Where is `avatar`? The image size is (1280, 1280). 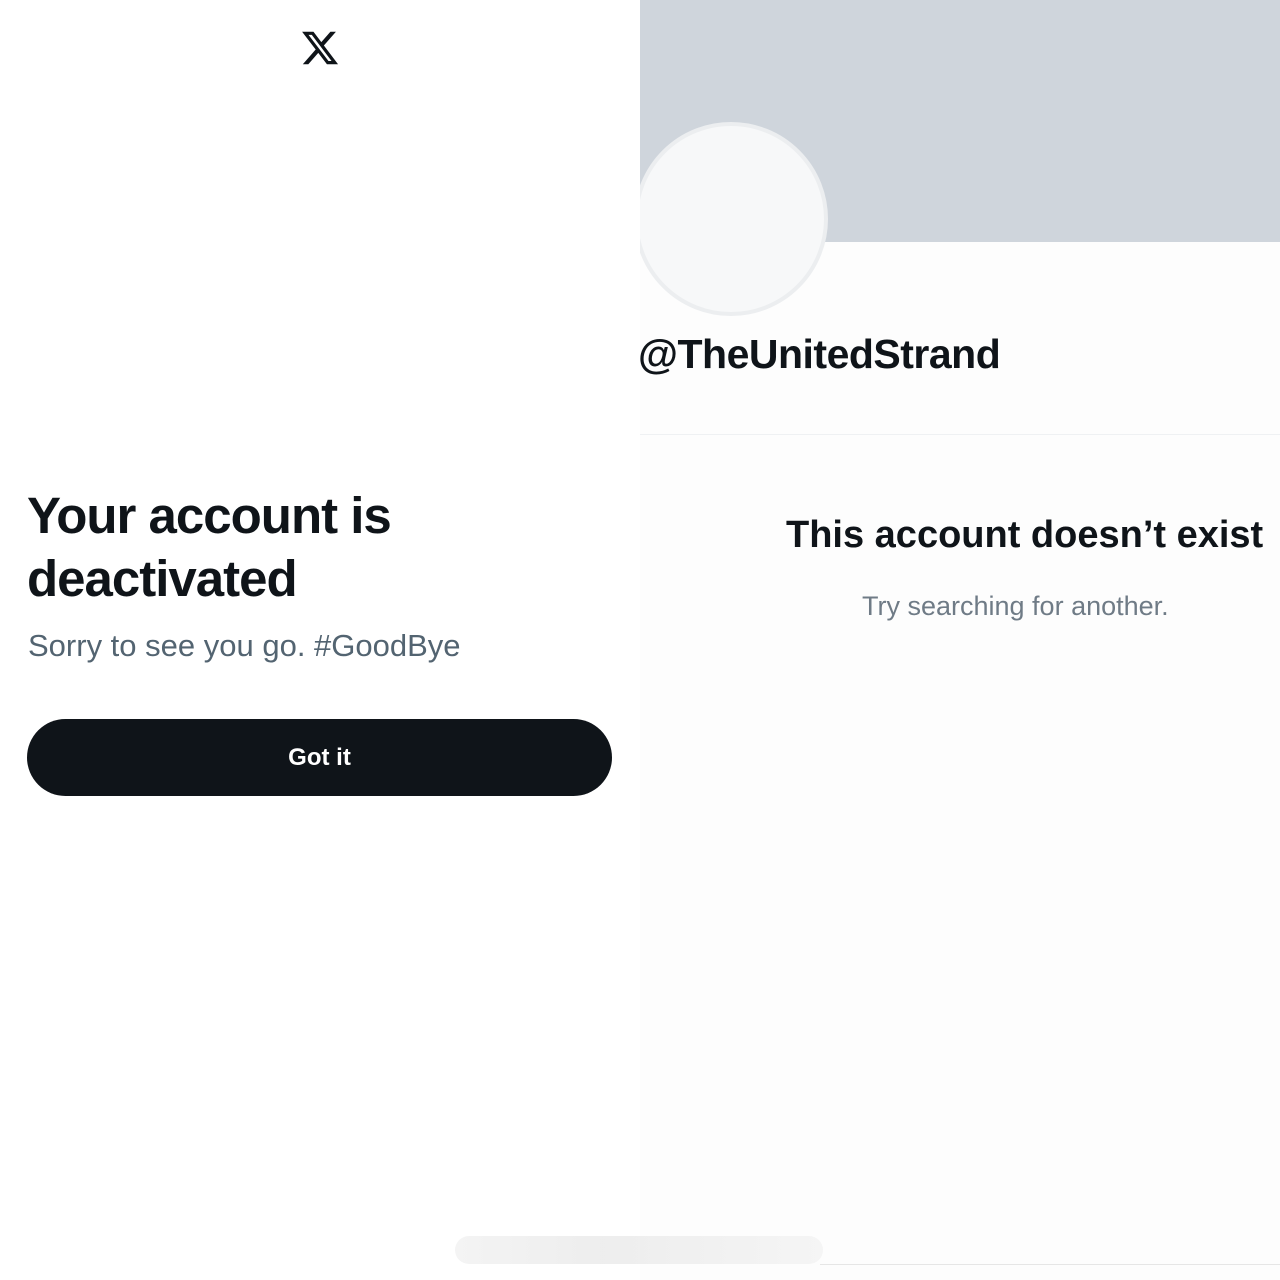
avatar is located at coordinates (734, 219).